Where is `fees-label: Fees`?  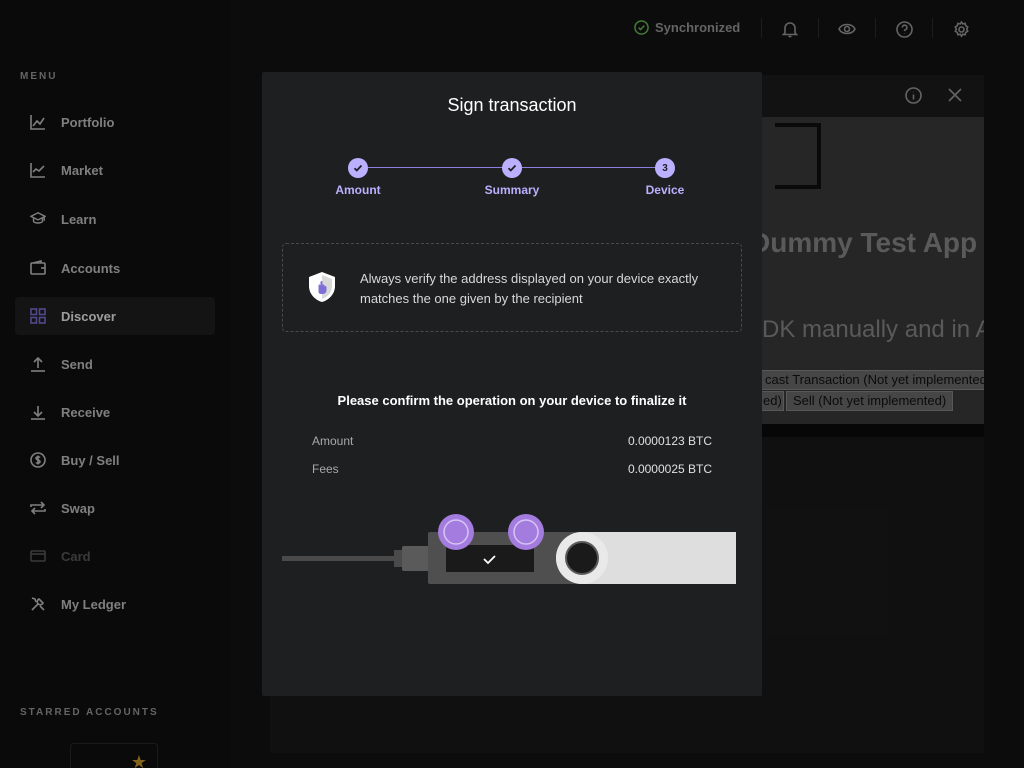
fees-label: Fees is located at coordinates (325, 469).